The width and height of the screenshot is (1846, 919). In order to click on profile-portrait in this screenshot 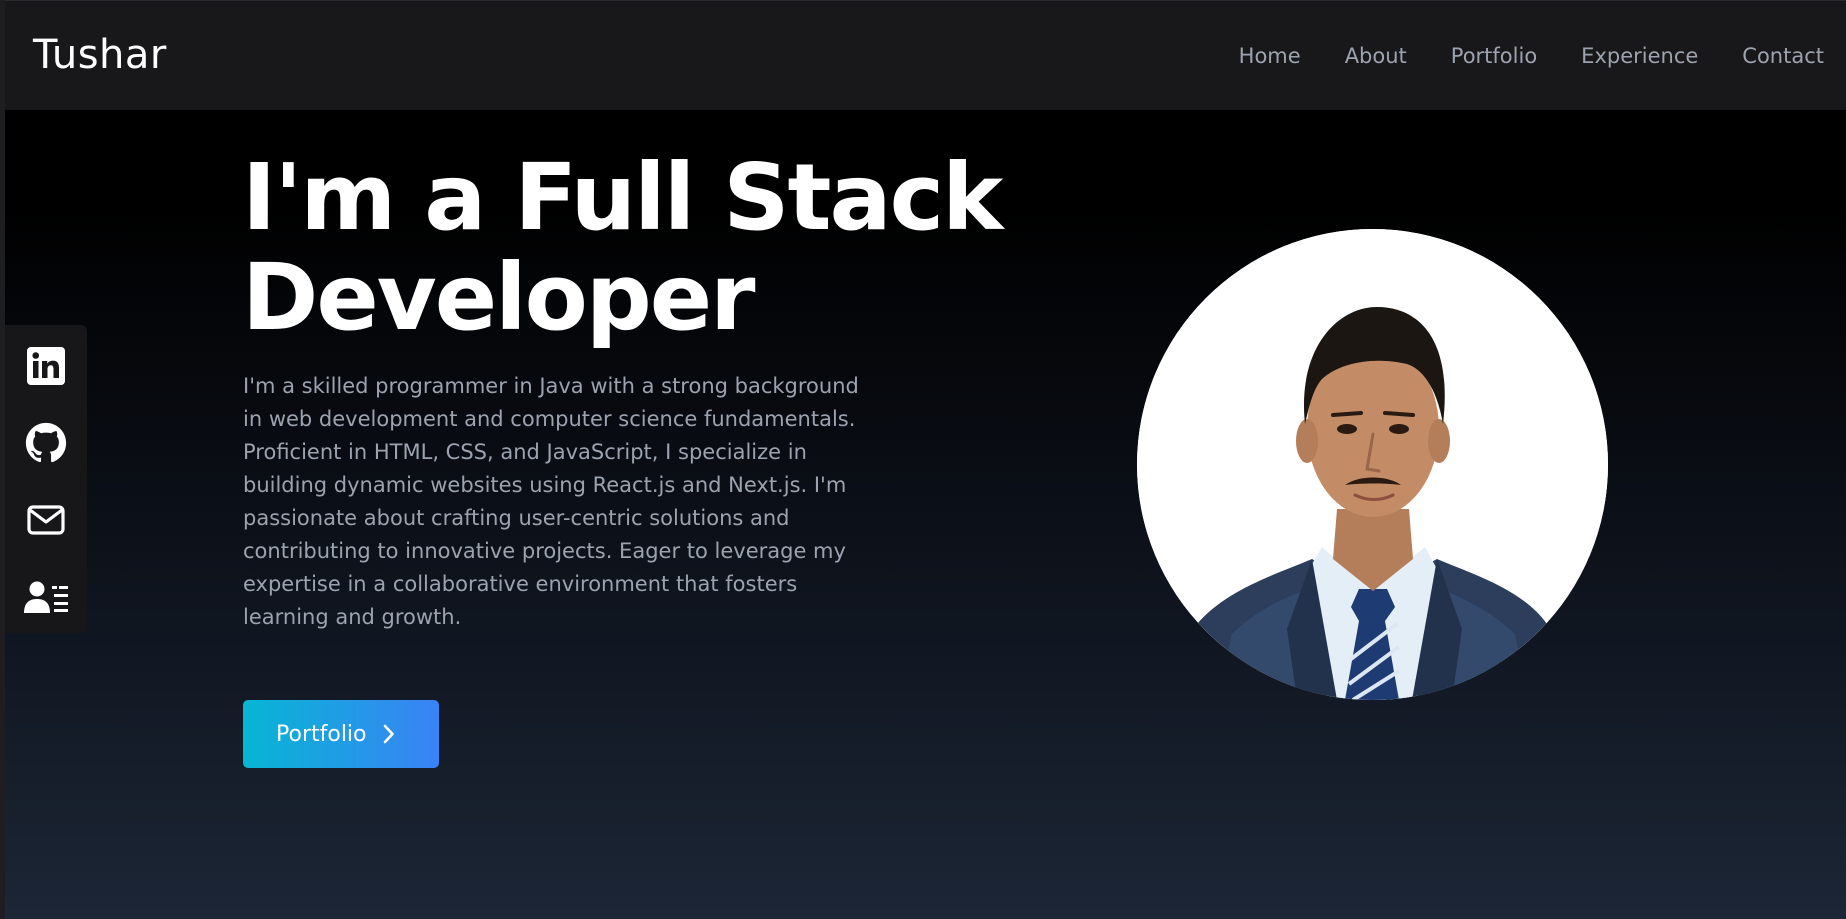, I will do `click(1372, 464)`.